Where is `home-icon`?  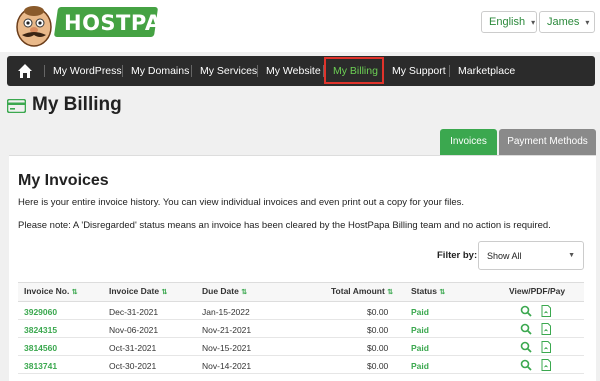
home-icon is located at coordinates (25, 71).